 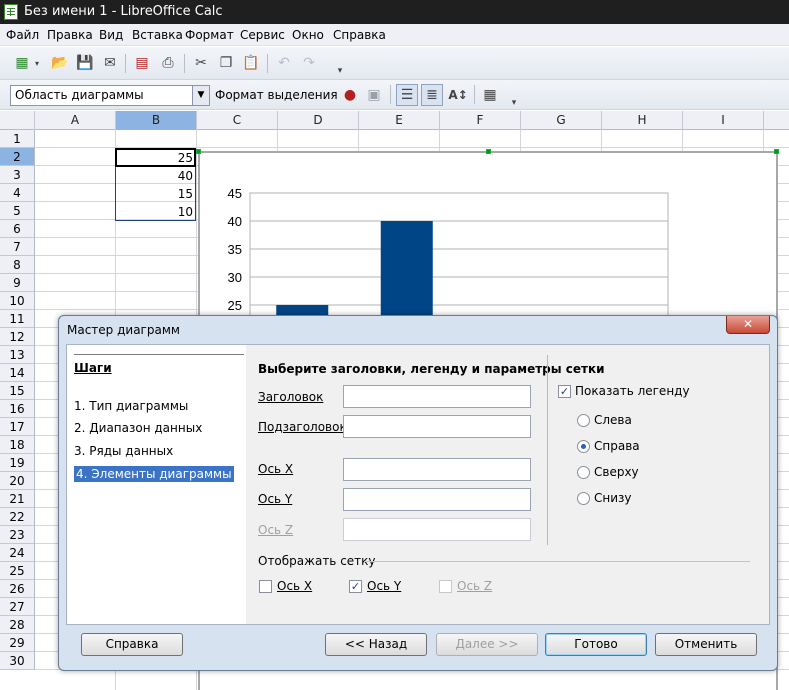 What do you see at coordinates (209, 35) in the screenshot?
I see `menu-format: Формат` at bounding box center [209, 35].